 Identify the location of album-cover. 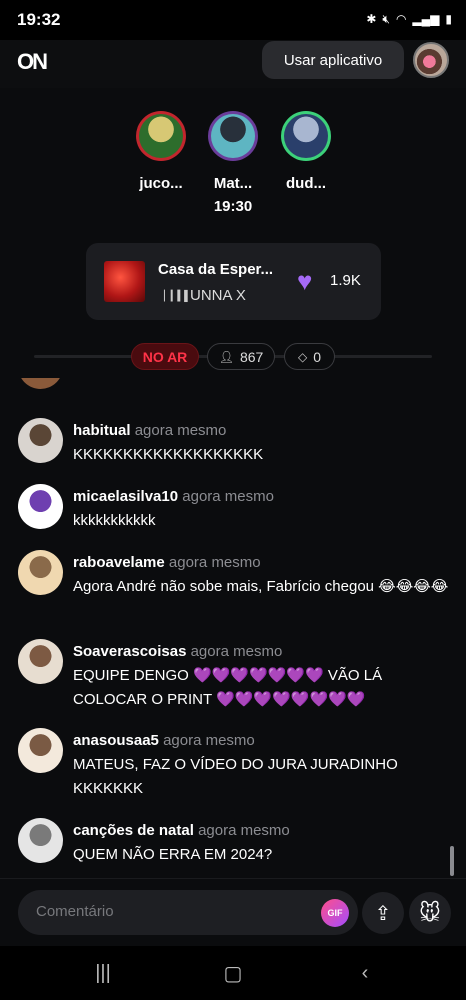
(124, 281).